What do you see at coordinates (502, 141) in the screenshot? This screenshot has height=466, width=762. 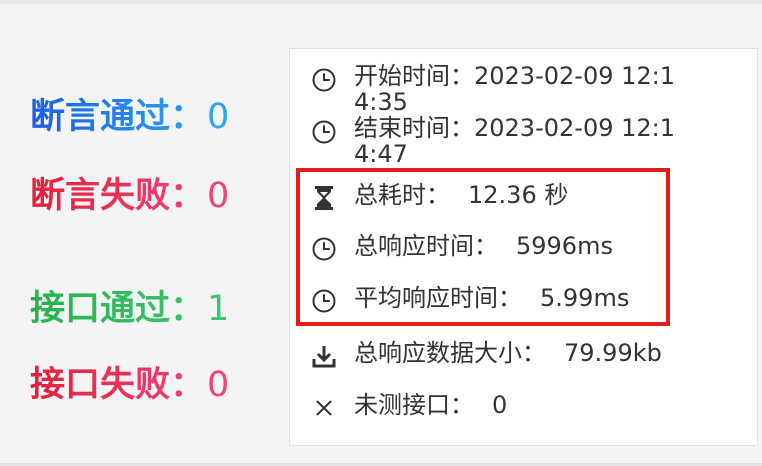 I see `end-time-row: 结束时间：2023-02-09 12:14:47` at bounding box center [502, 141].